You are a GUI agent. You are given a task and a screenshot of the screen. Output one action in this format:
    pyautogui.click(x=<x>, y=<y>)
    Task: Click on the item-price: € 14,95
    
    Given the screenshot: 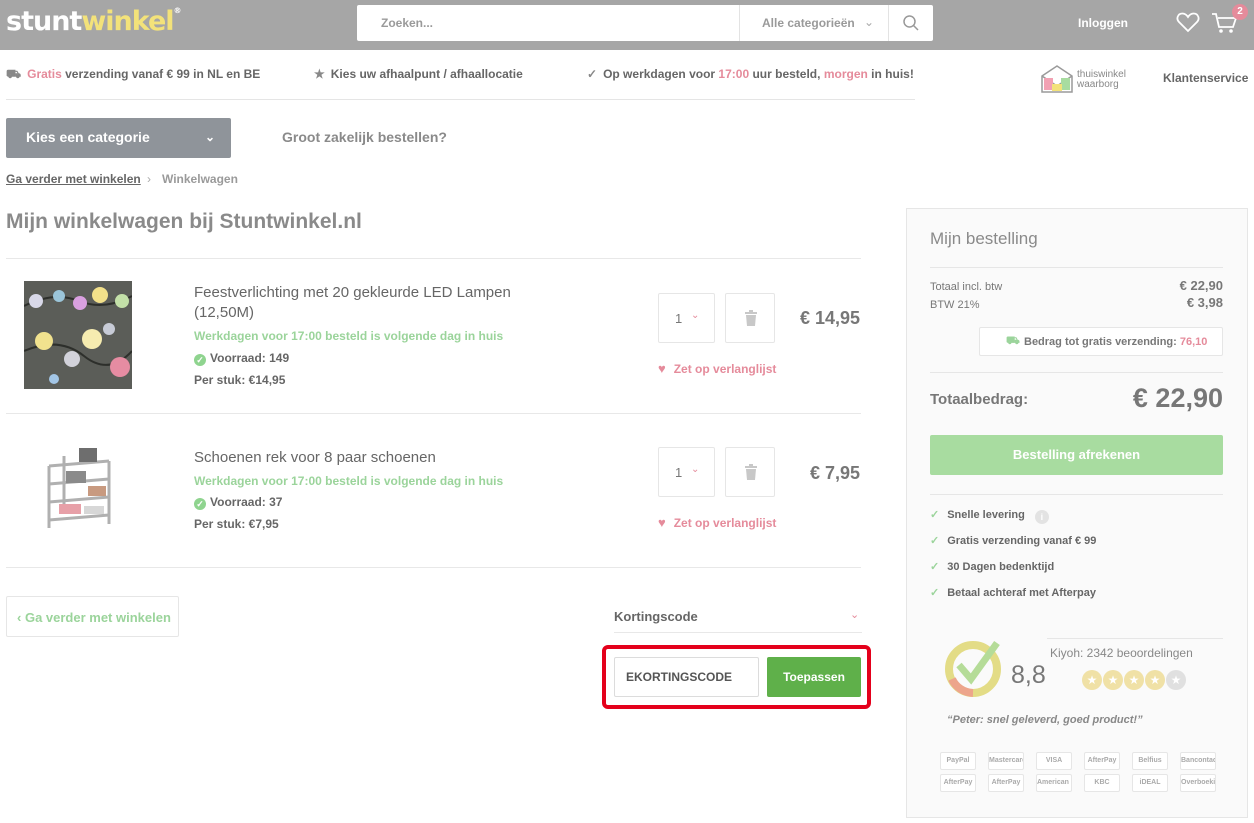 What is the action you would take?
    pyautogui.click(x=829, y=318)
    